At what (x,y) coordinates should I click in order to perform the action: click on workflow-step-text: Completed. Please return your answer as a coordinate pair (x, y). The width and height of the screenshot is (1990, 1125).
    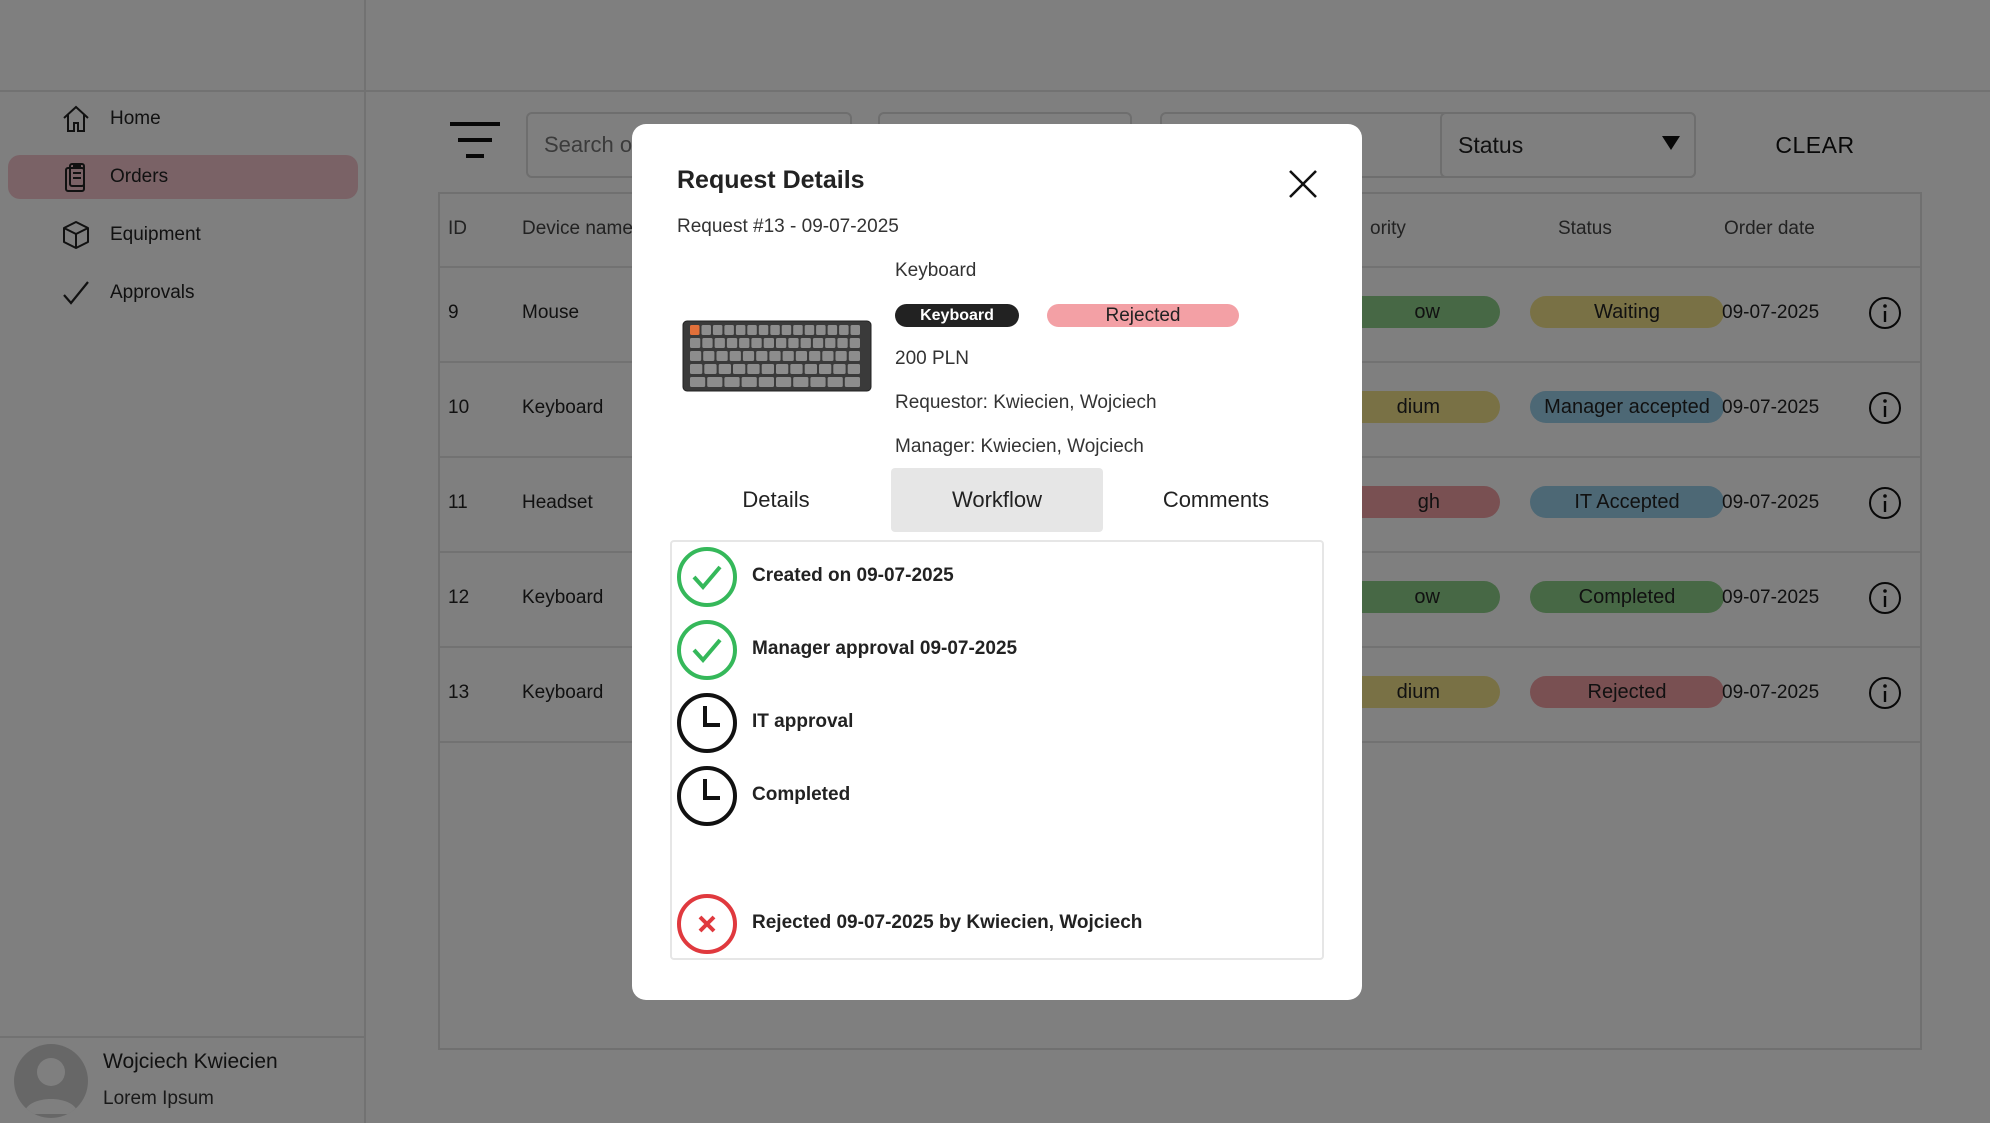
    Looking at the image, I should click on (801, 794).